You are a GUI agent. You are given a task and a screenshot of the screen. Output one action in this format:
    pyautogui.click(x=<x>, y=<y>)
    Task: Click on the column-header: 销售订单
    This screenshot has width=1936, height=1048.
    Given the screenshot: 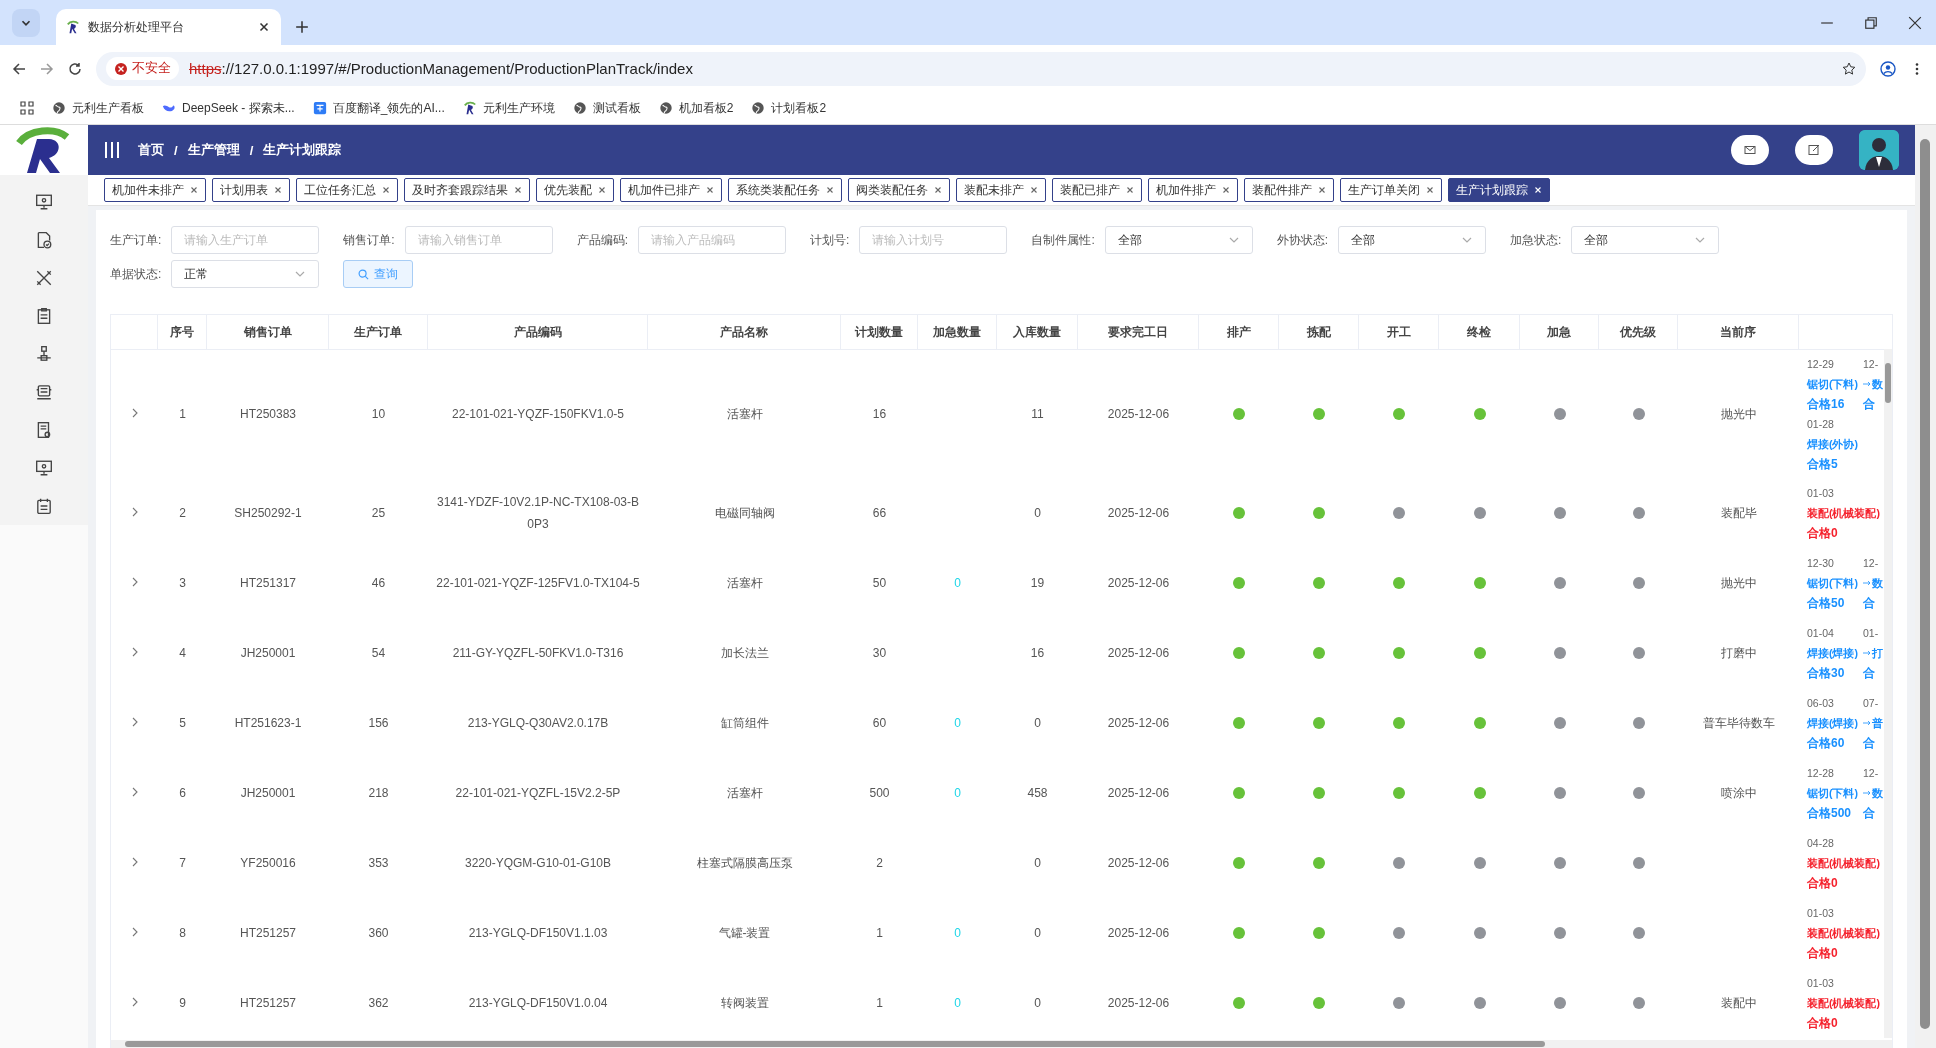 What is the action you would take?
    pyautogui.click(x=267, y=332)
    